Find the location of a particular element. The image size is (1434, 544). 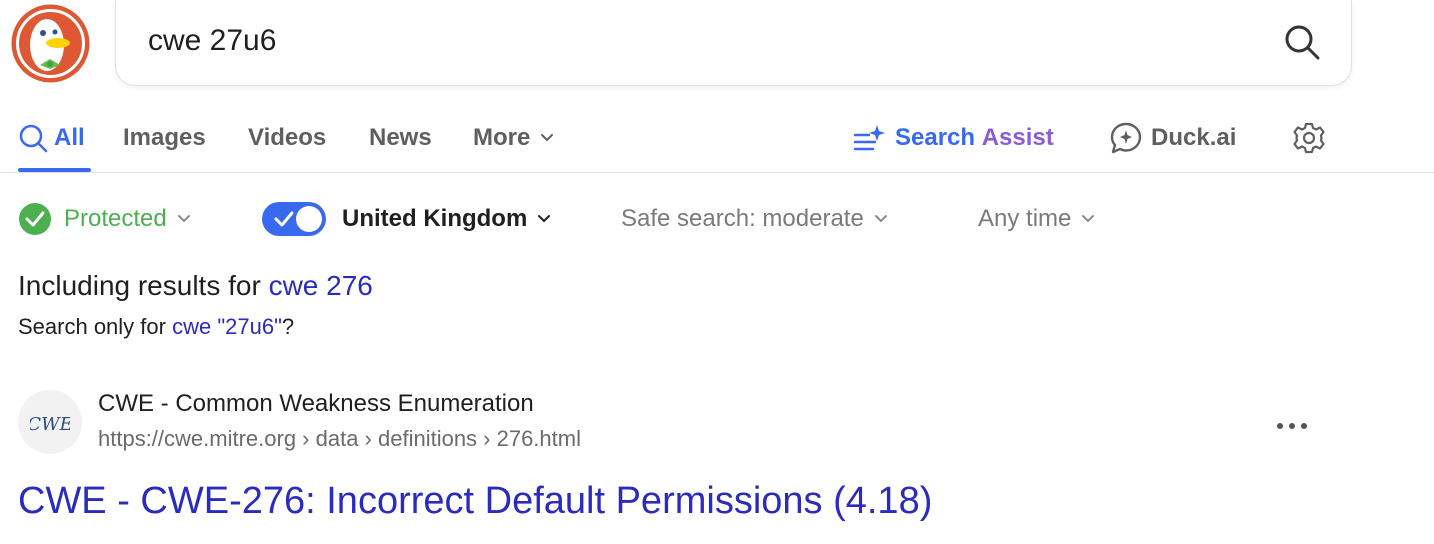

tab-videos-label: Videos is located at coordinates (287, 137).